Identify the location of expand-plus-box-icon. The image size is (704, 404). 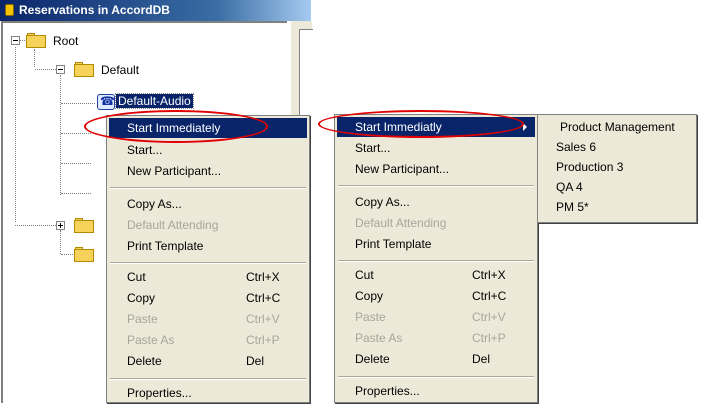
(60, 225).